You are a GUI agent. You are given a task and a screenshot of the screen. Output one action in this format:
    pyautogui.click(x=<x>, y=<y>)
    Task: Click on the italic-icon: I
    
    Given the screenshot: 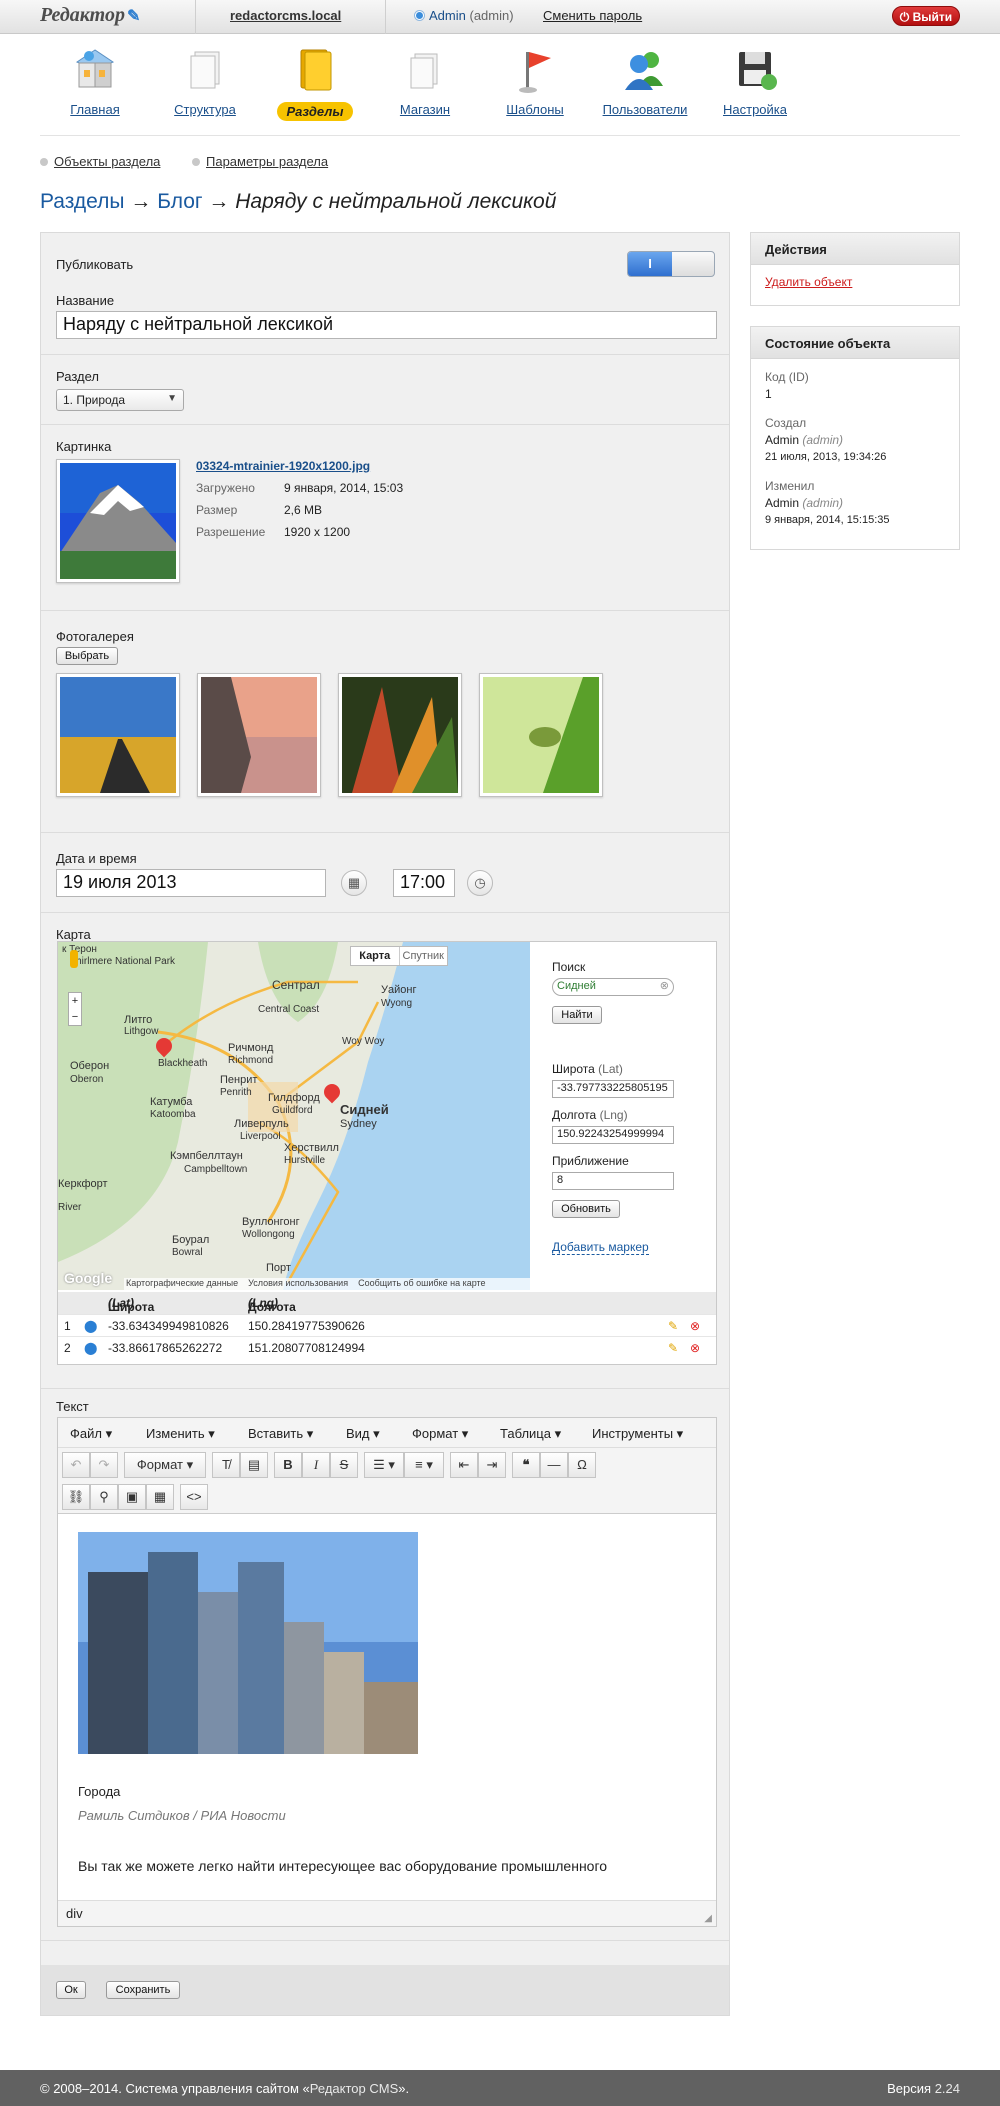 What is the action you would take?
    pyautogui.click(x=316, y=1465)
    